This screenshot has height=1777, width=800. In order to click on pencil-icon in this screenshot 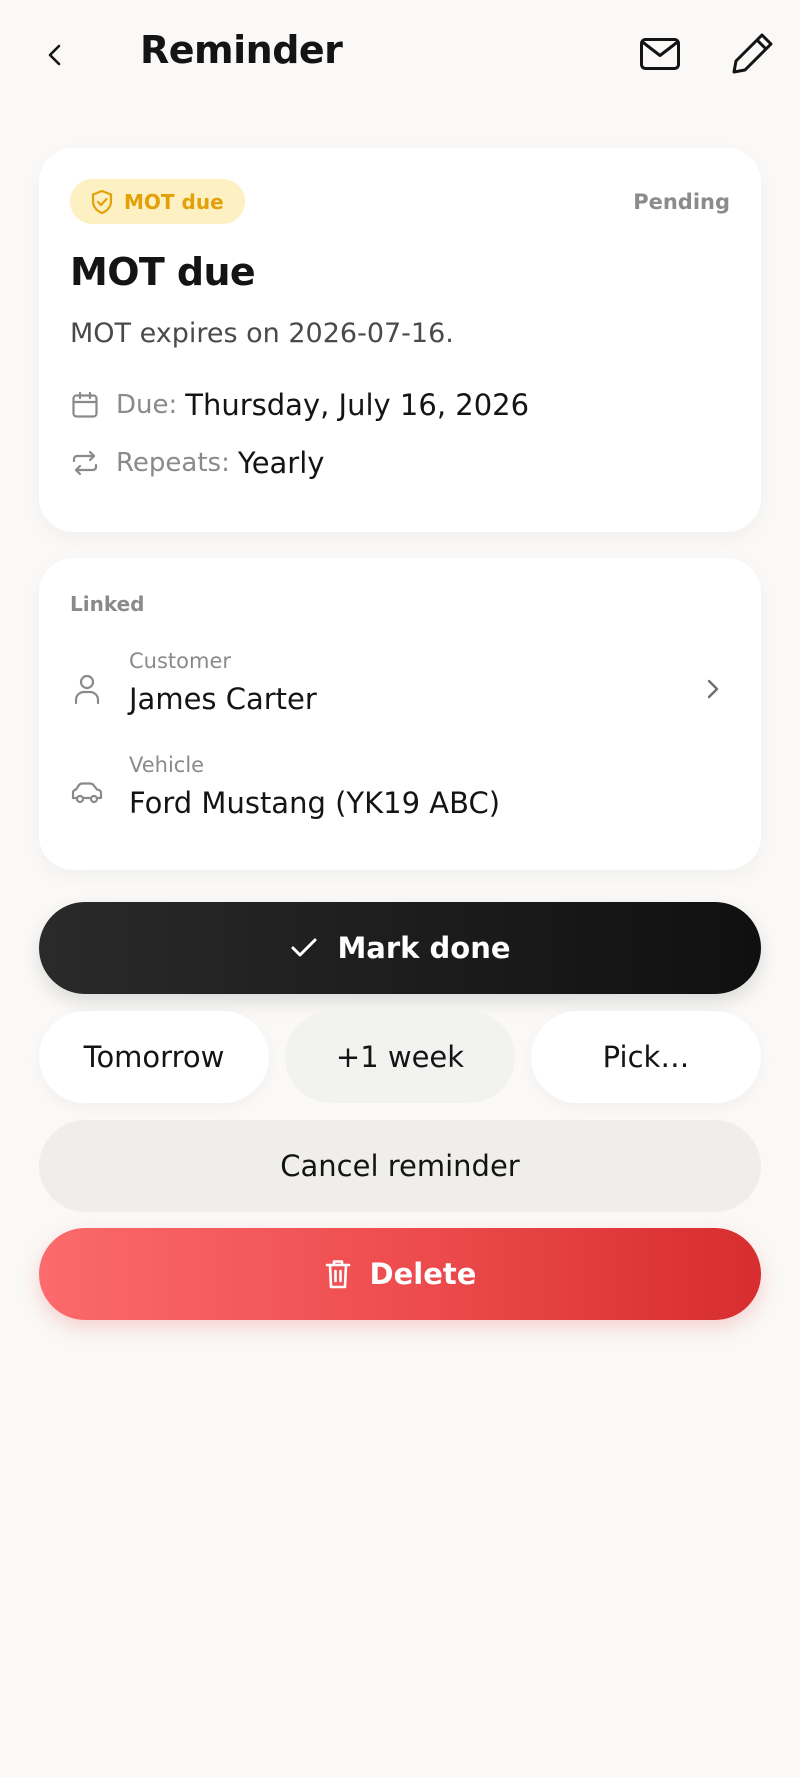, I will do `click(752, 53)`.